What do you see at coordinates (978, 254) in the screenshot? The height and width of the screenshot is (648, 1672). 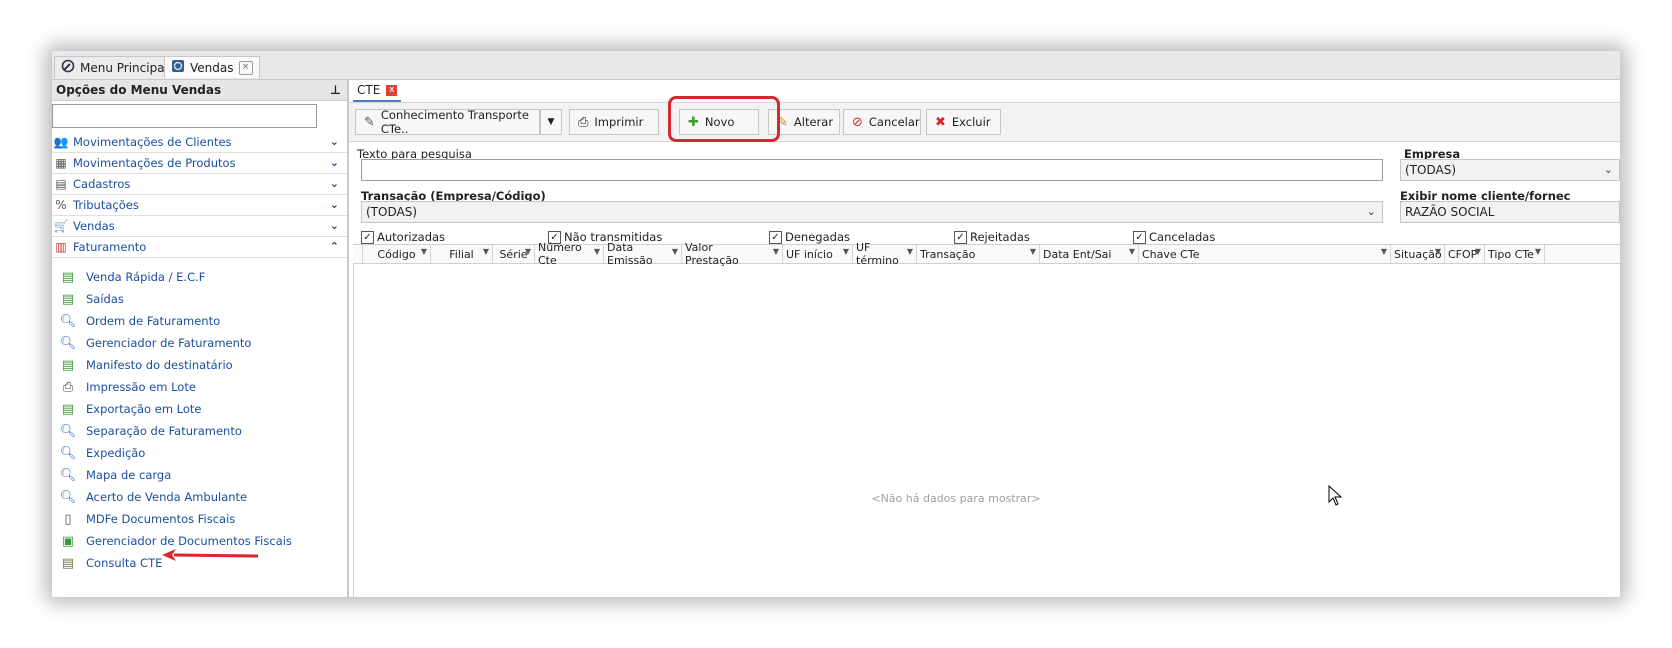 I see `column-transacao: Transação ▼` at bounding box center [978, 254].